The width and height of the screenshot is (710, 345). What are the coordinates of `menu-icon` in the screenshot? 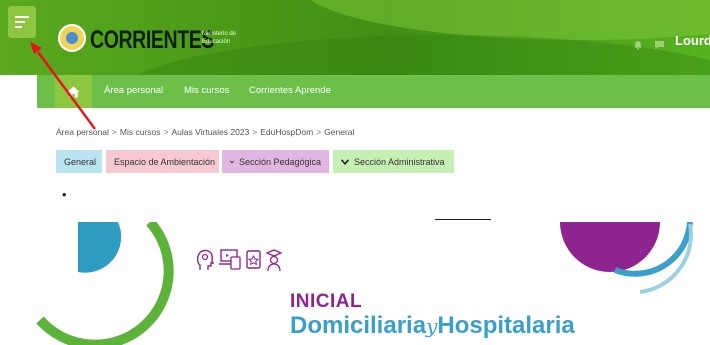 It's located at (22, 22).